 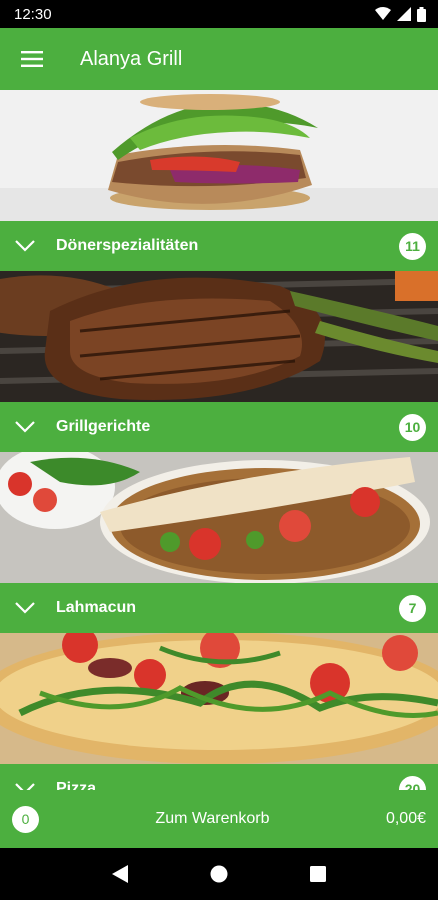 I want to click on category-count-badge: 11, so click(x=412, y=246).